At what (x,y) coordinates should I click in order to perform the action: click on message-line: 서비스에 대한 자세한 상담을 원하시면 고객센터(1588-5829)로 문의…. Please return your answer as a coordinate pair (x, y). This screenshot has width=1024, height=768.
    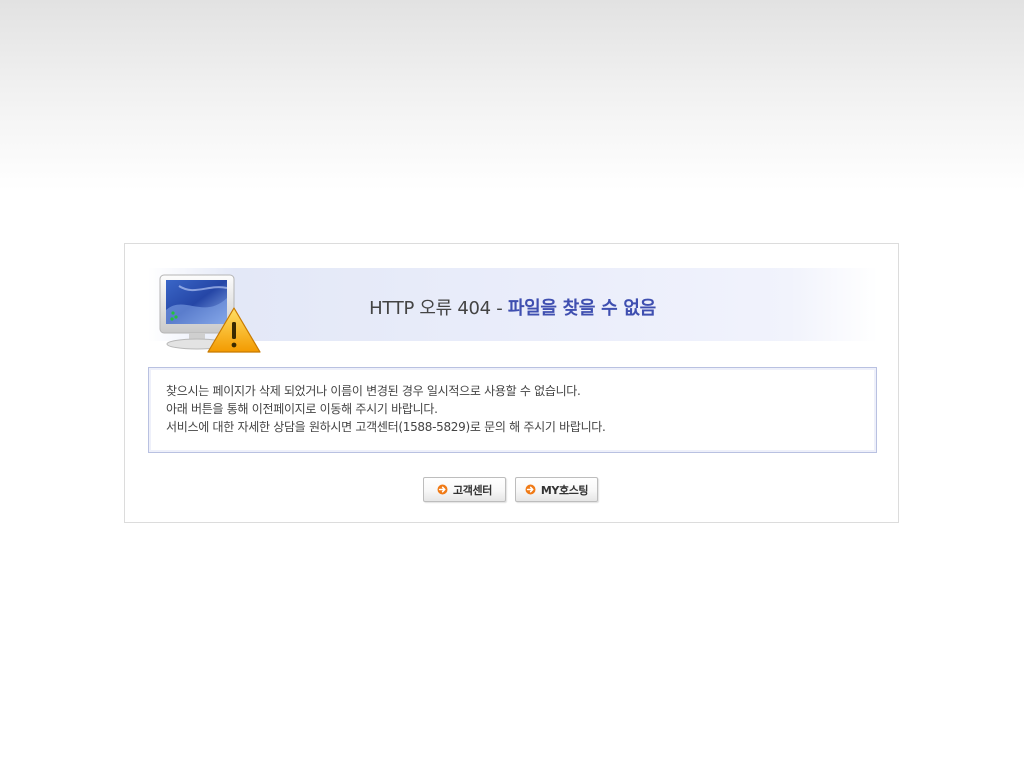
    Looking at the image, I should click on (386, 427).